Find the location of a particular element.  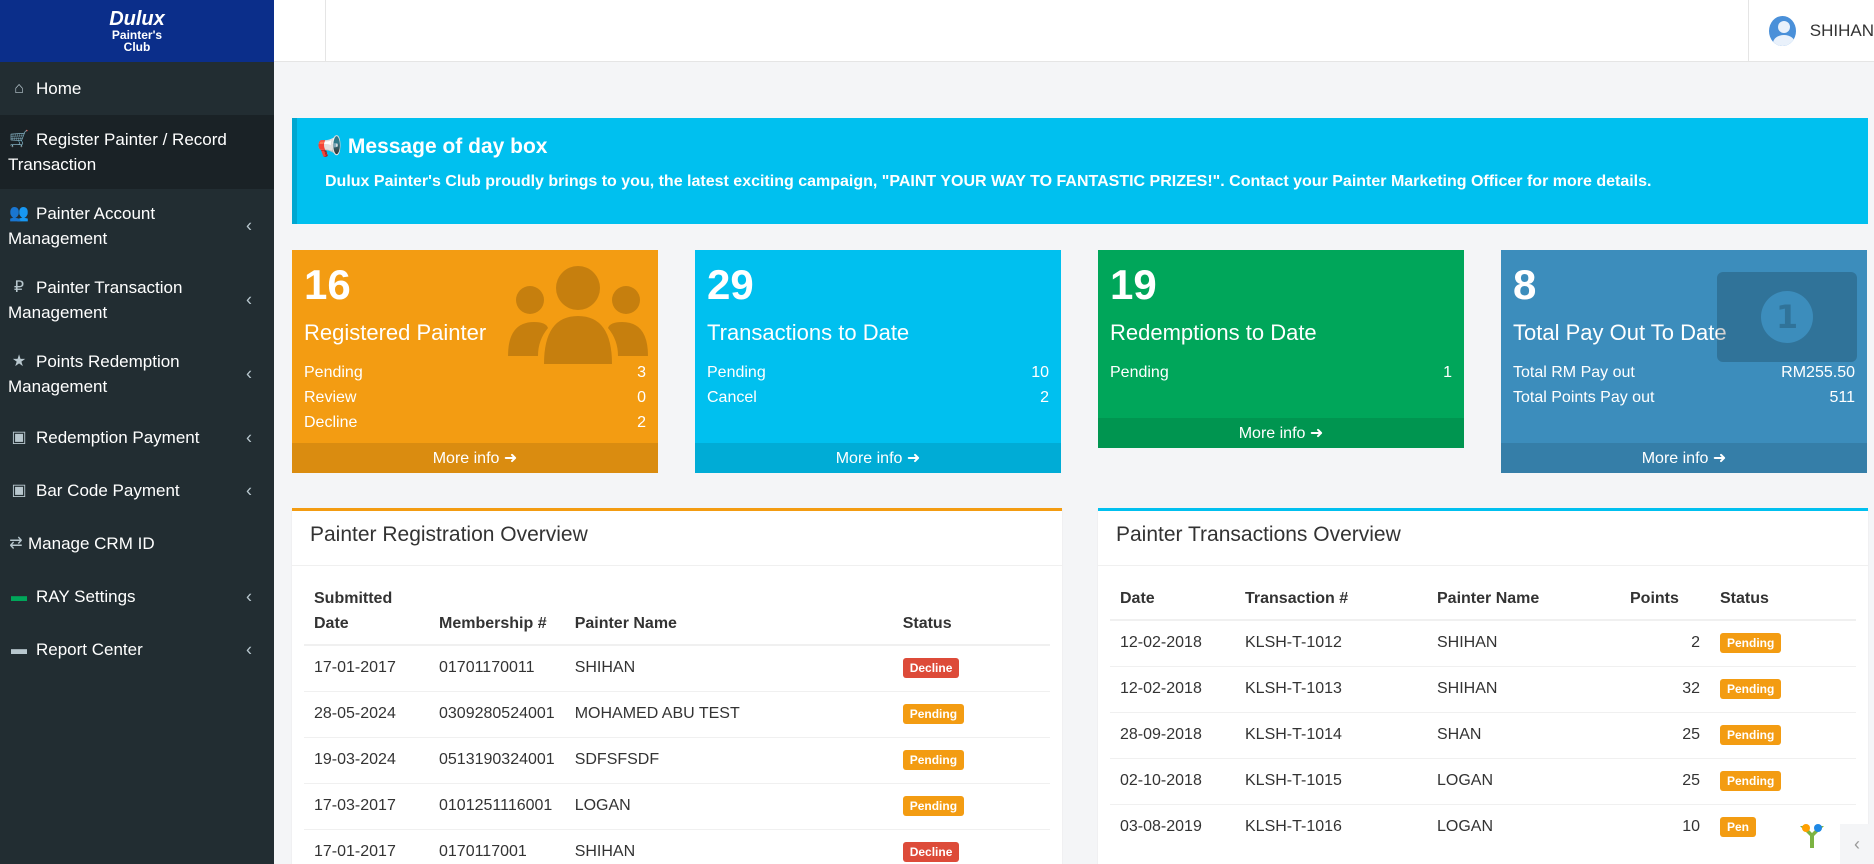

cell-membership: 0309280524001 is located at coordinates (497, 713).